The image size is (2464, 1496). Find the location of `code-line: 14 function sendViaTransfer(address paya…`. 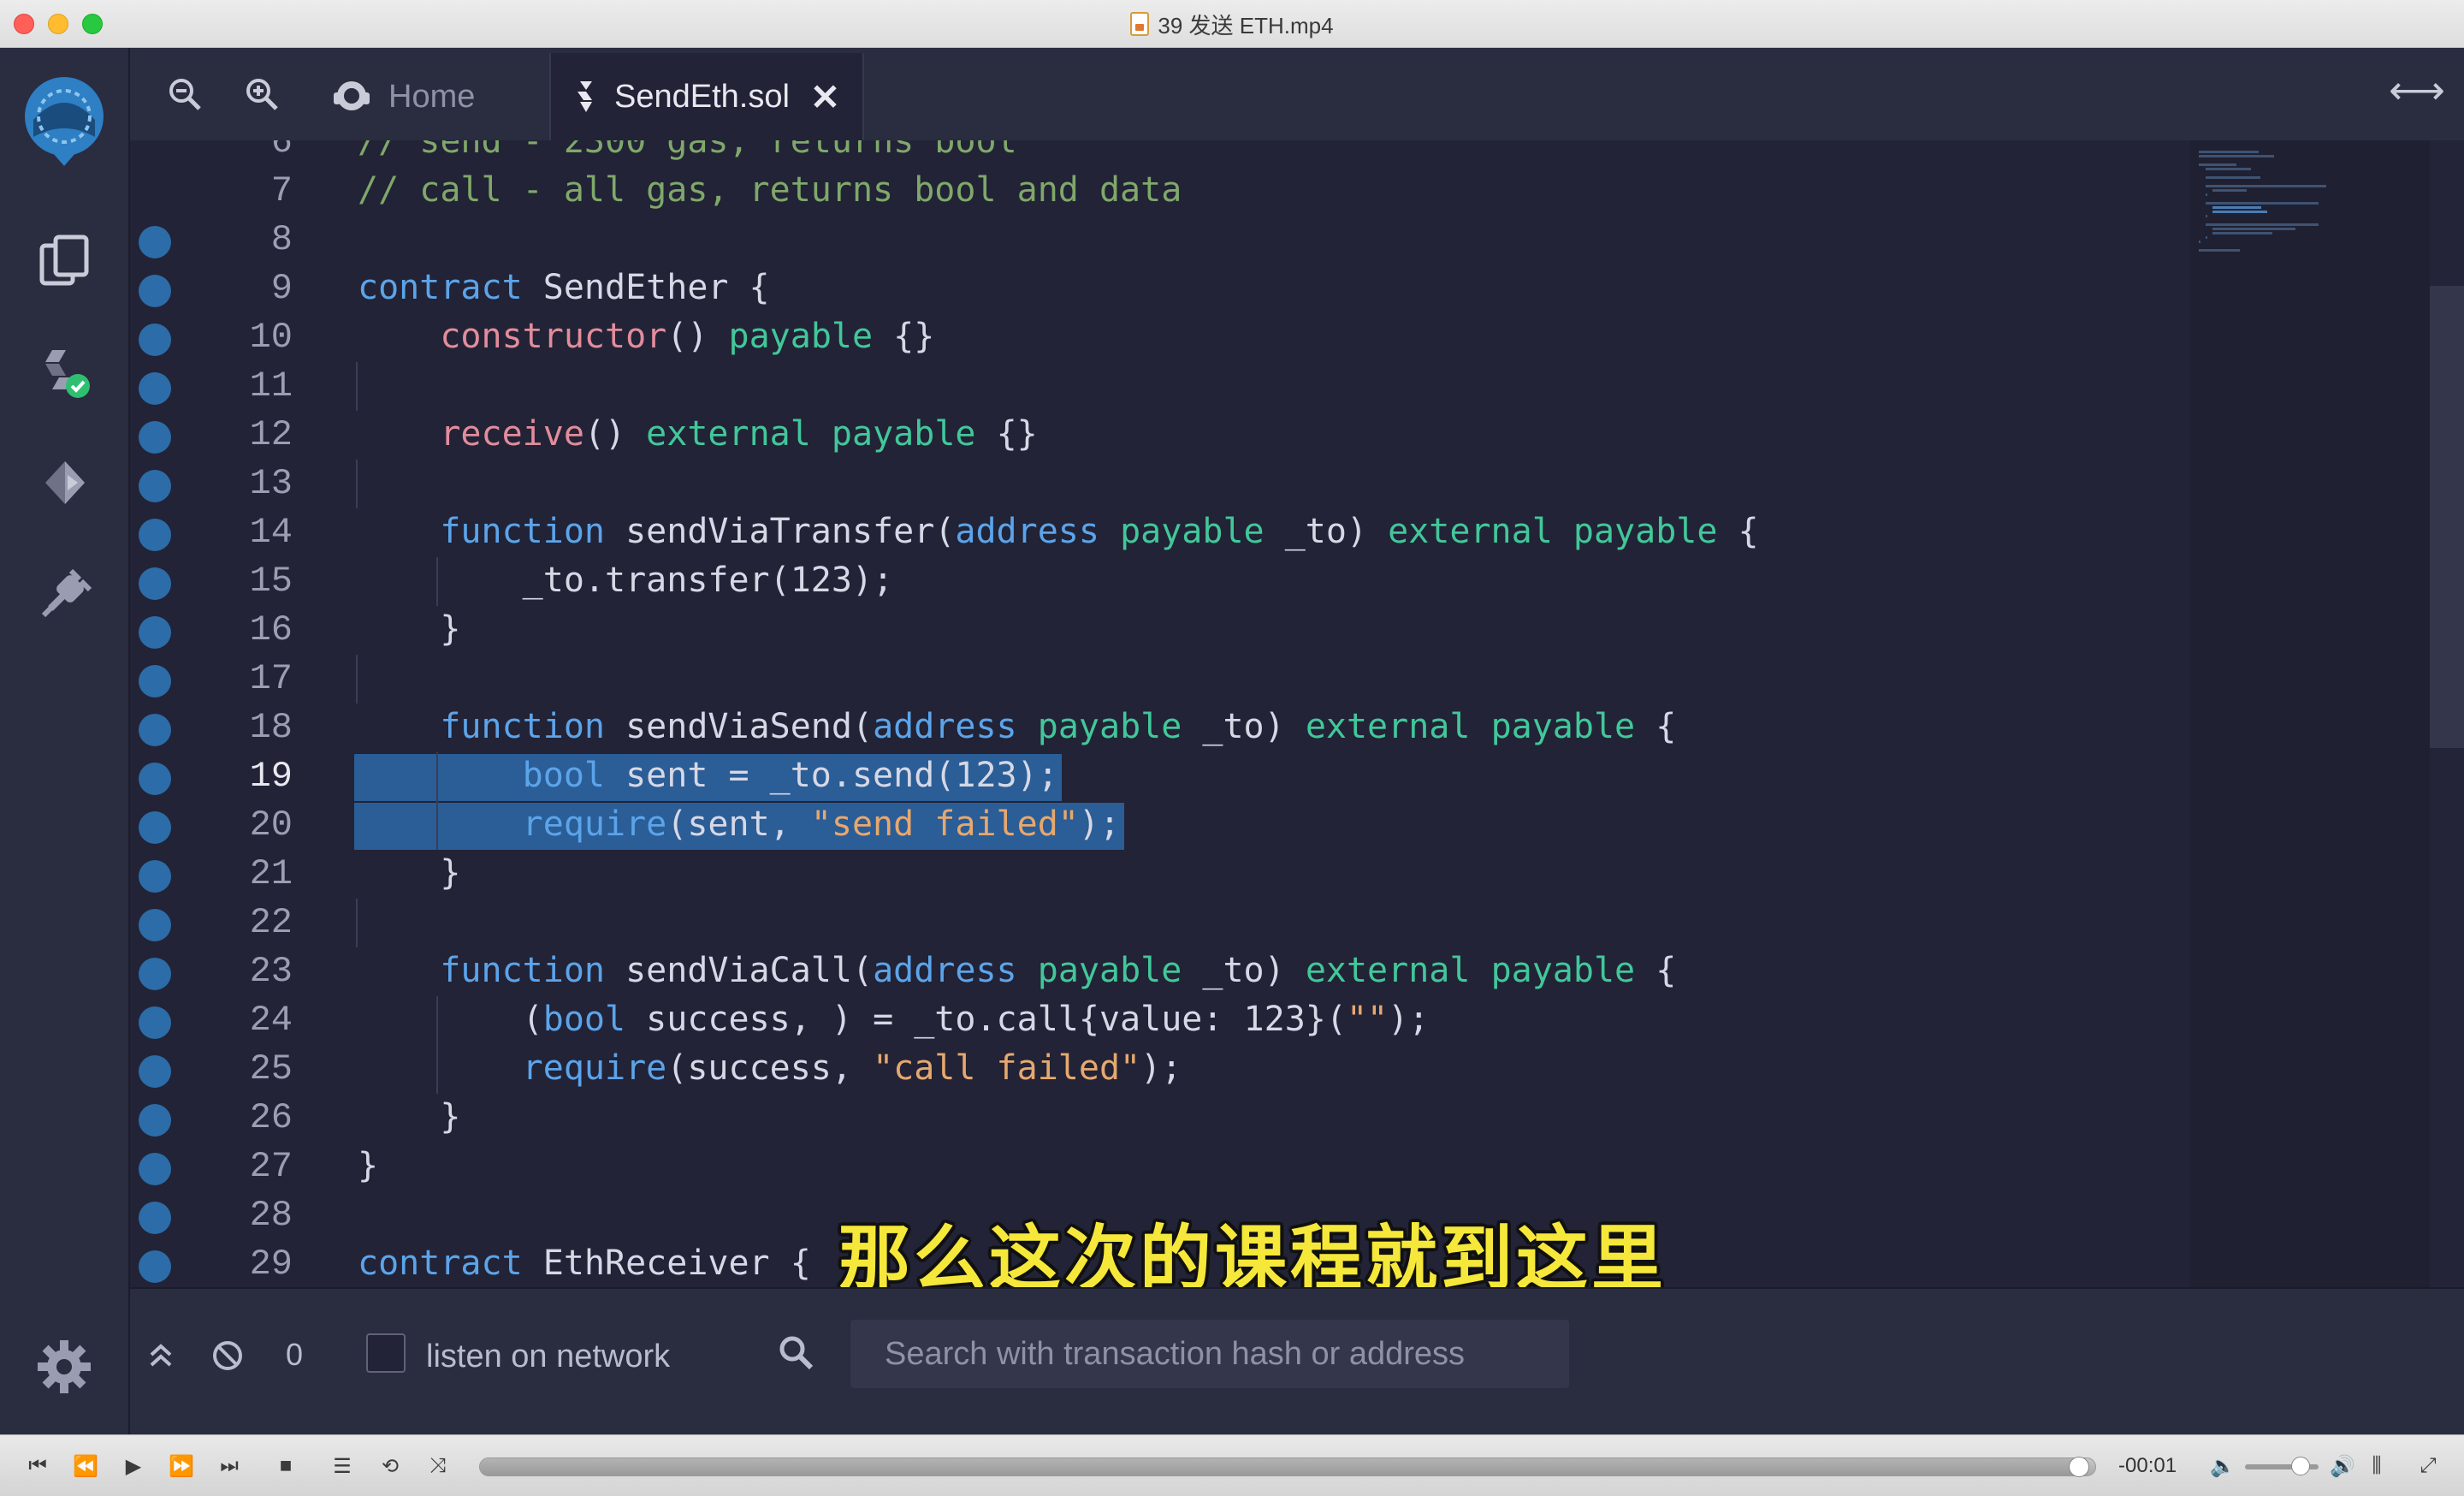

code-line: 14 function sendViaTransfer(address paya… is located at coordinates (1160, 532).